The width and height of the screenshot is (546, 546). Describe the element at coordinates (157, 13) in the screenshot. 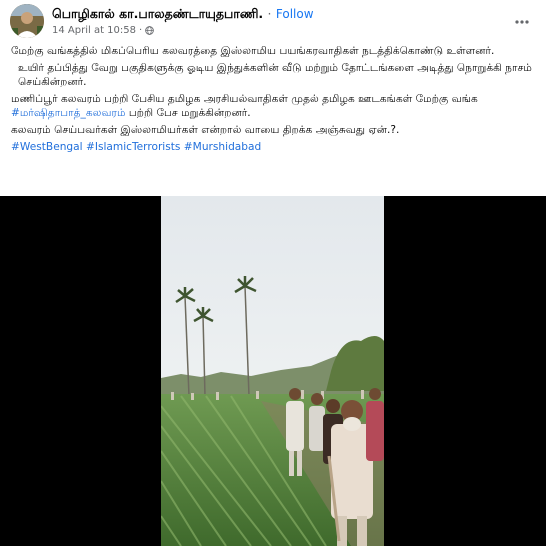

I see `author-name: பொழிகால் கா.பாலதண்டாயுதபாணி.` at that location.